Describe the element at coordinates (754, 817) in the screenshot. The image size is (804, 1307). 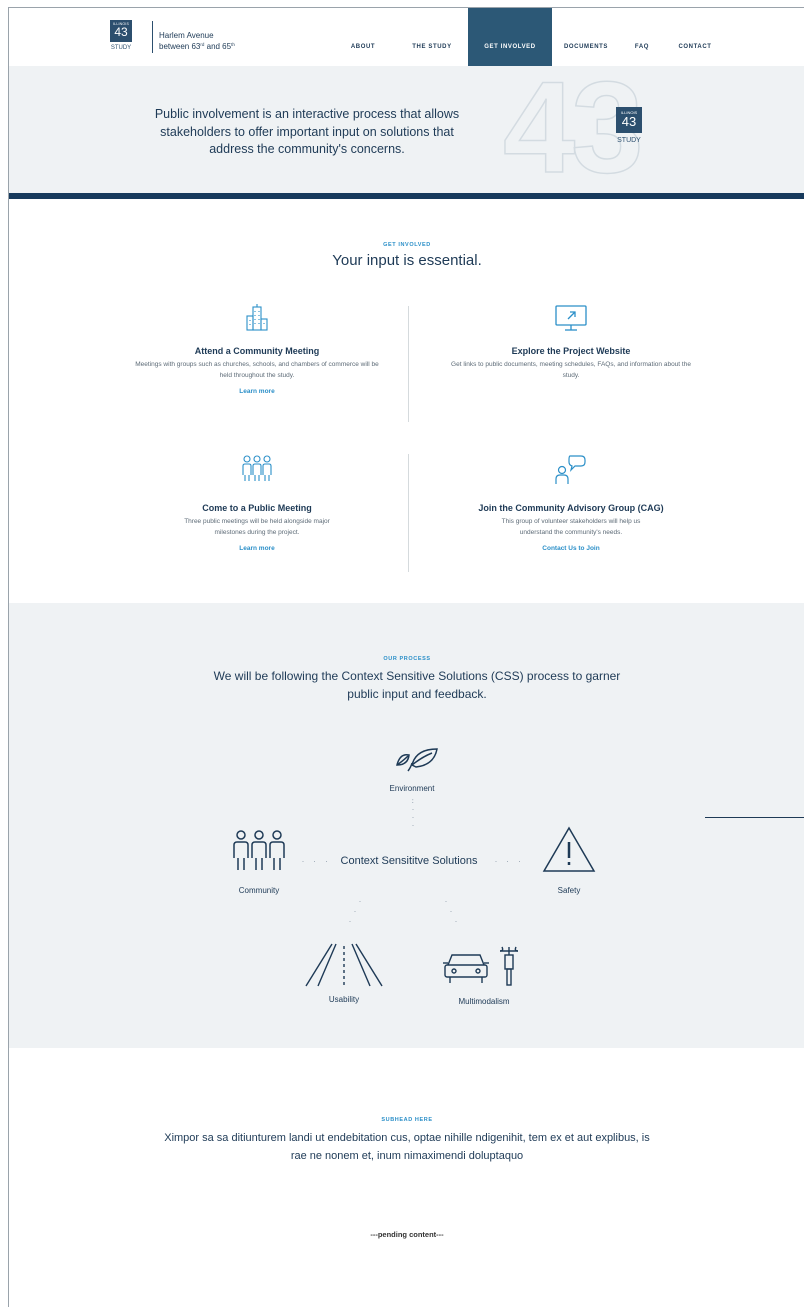
I see `horizontal-rule` at that location.